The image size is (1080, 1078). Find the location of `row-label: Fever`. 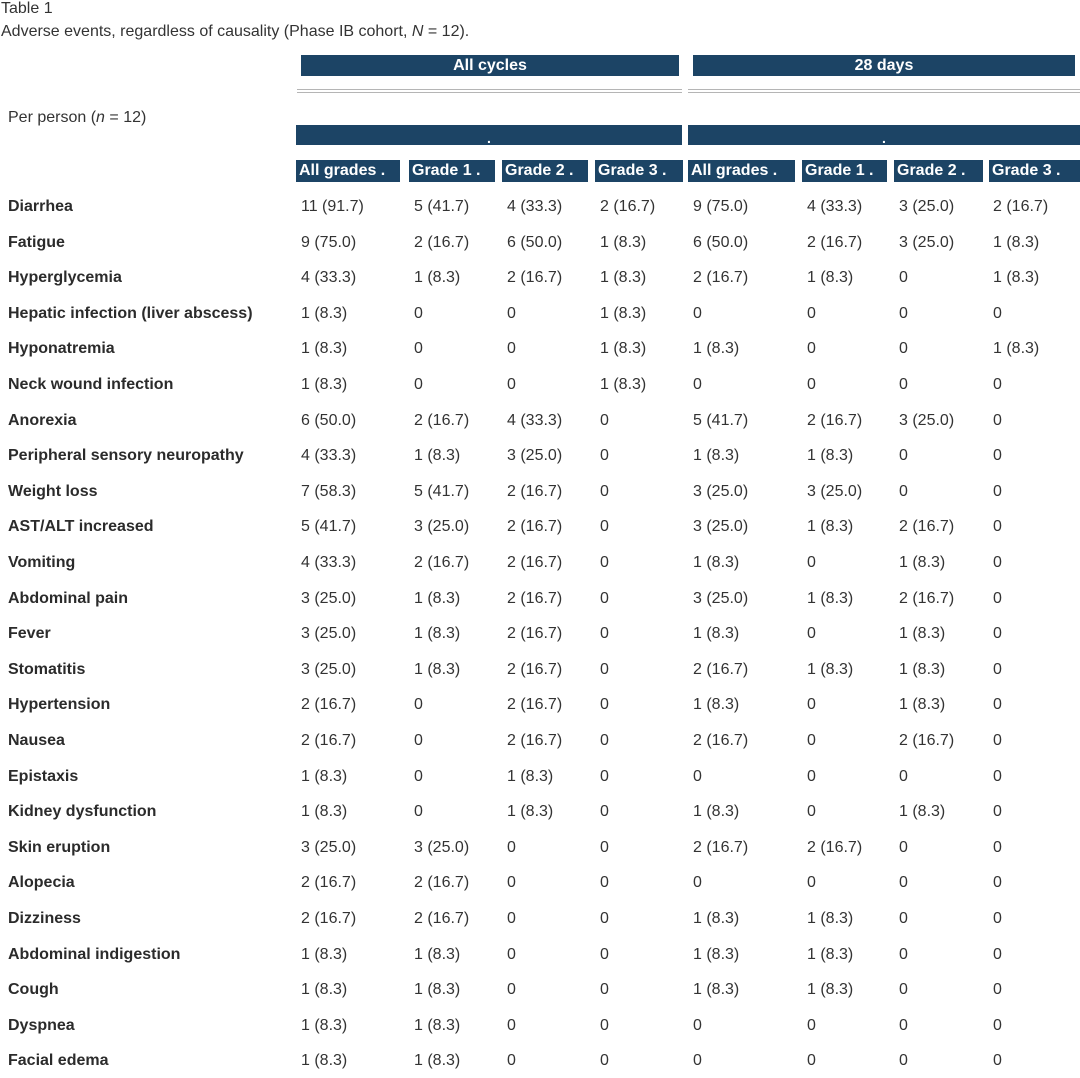

row-label: Fever is located at coordinates (29, 634).